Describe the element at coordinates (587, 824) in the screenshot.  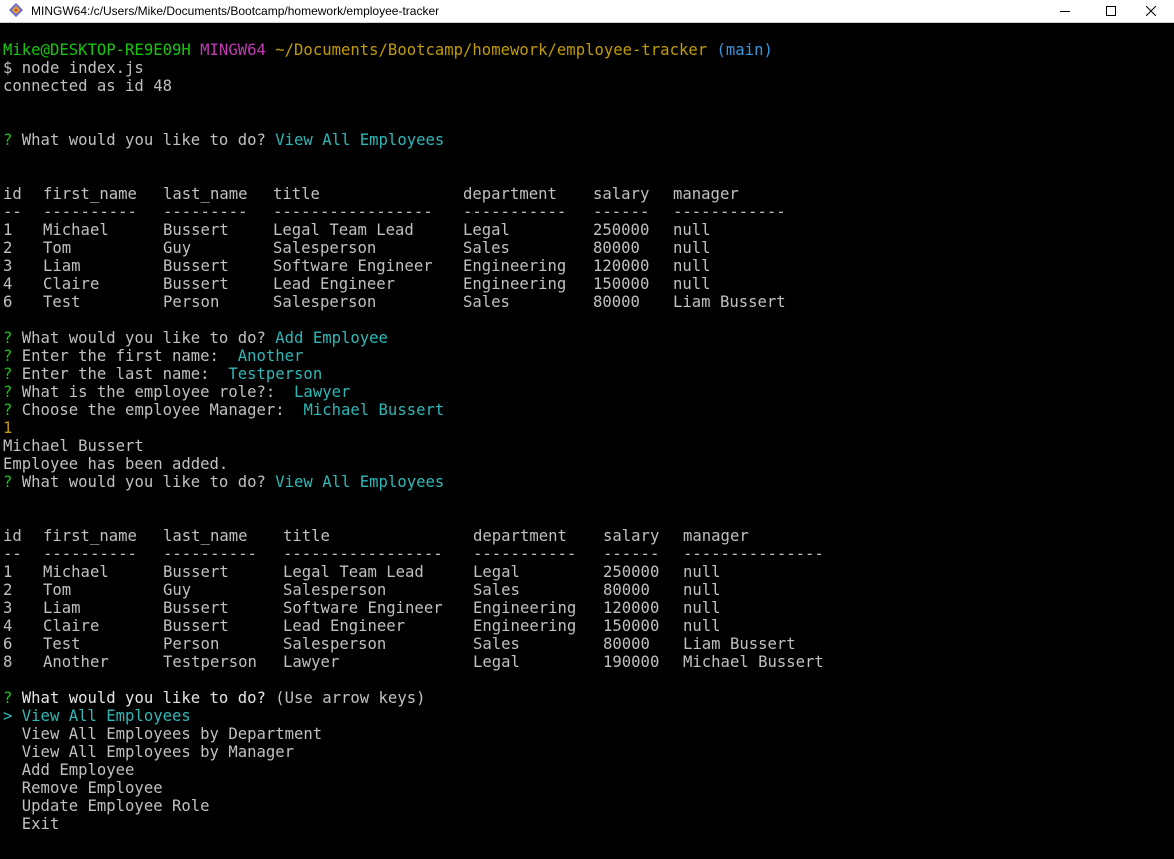
I see `menu-item: Exit` at that location.